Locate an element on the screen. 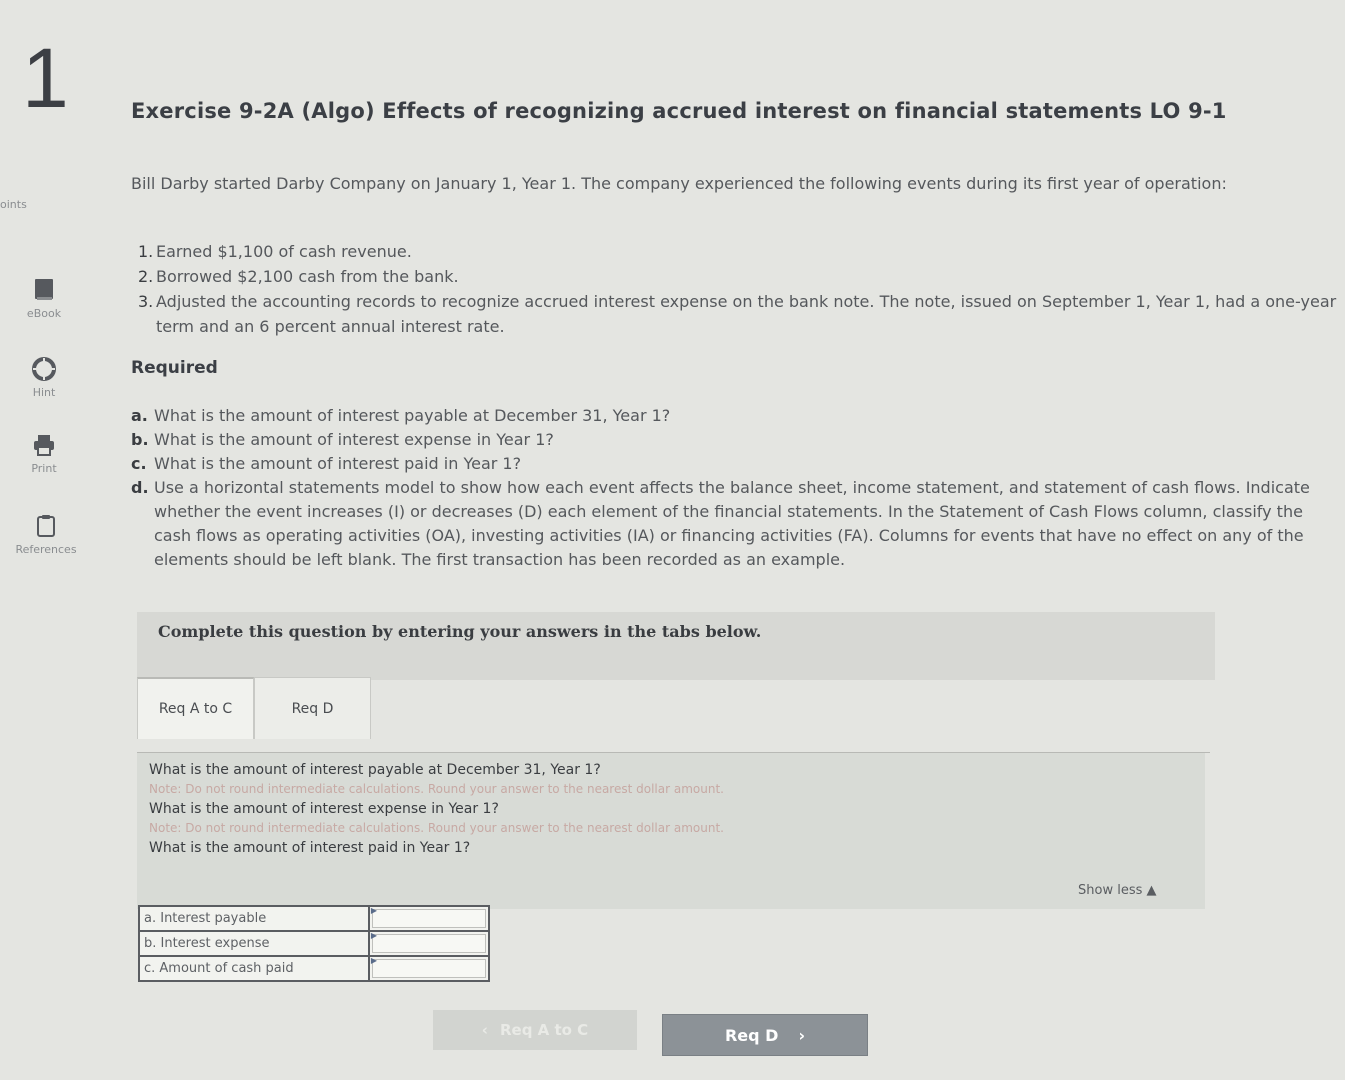  table-row: a. Interest payable ▶ is located at coordinates (314, 918).